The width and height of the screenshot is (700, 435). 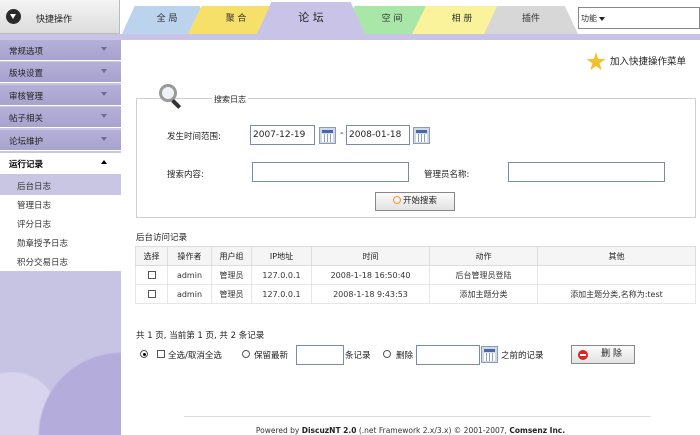 What do you see at coordinates (531, 20) in the screenshot?
I see `tab-plugin: 插件` at bounding box center [531, 20].